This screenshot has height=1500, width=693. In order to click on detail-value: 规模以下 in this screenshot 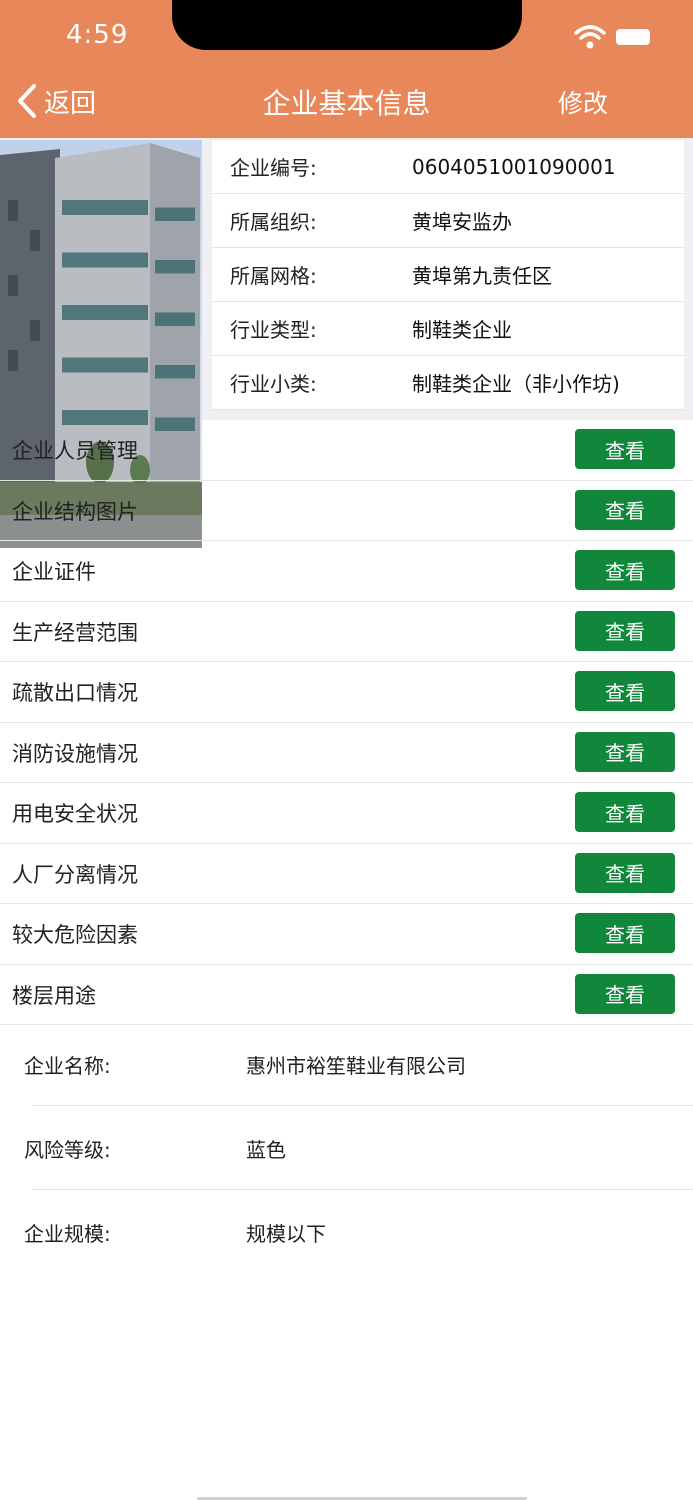, I will do `click(286, 1234)`.